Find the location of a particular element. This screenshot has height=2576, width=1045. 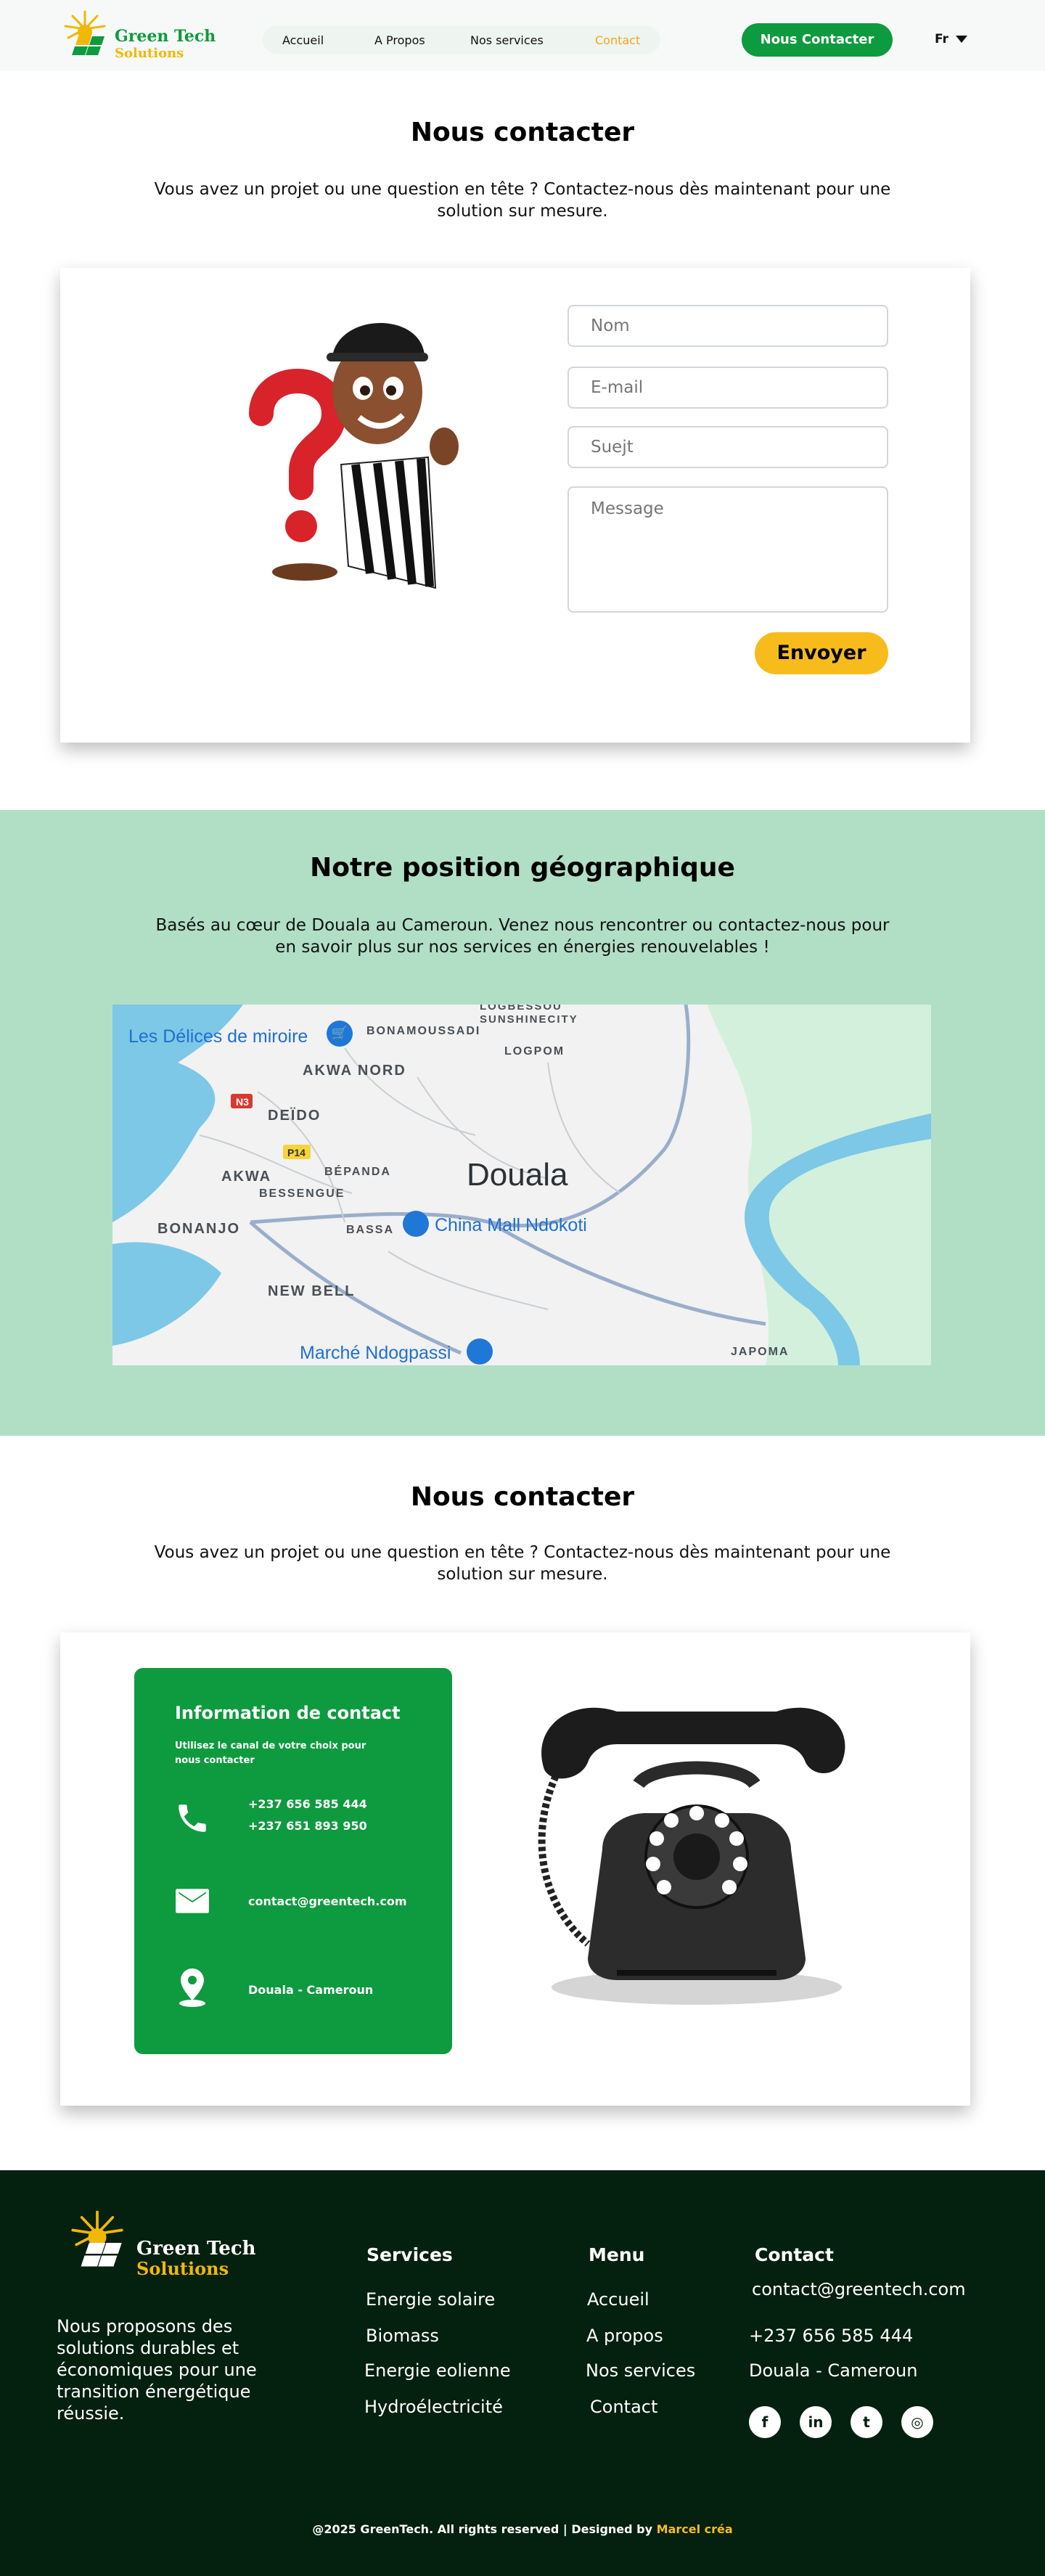

map-label-bassa: BASSA is located at coordinates (370, 1230).